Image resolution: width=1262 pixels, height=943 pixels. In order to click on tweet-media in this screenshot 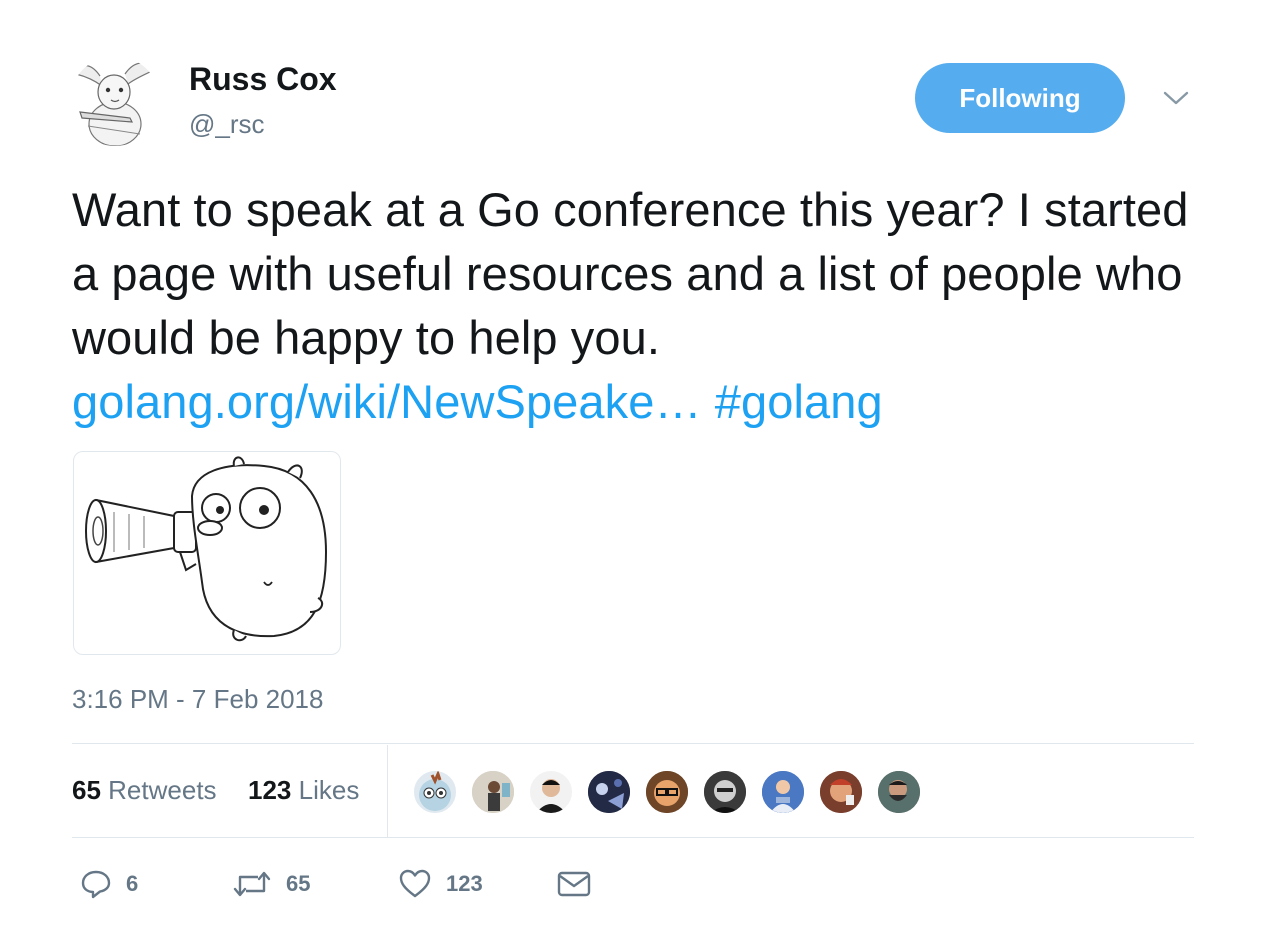, I will do `click(207, 553)`.